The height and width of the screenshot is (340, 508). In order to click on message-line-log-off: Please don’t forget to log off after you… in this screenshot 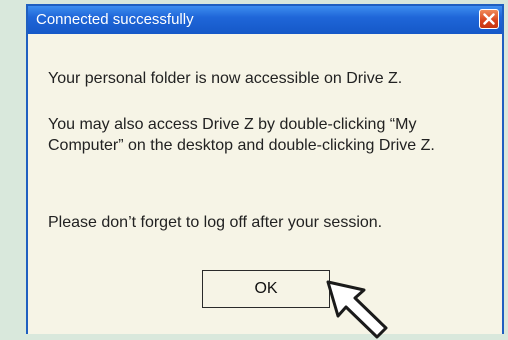, I will do `click(215, 222)`.